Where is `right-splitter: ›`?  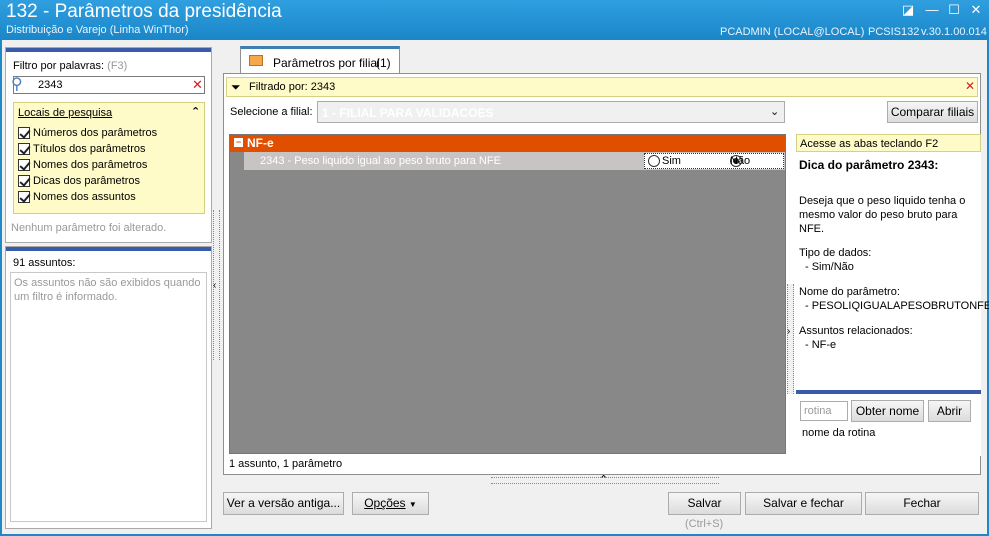
right-splitter: › is located at coordinates (790, 339).